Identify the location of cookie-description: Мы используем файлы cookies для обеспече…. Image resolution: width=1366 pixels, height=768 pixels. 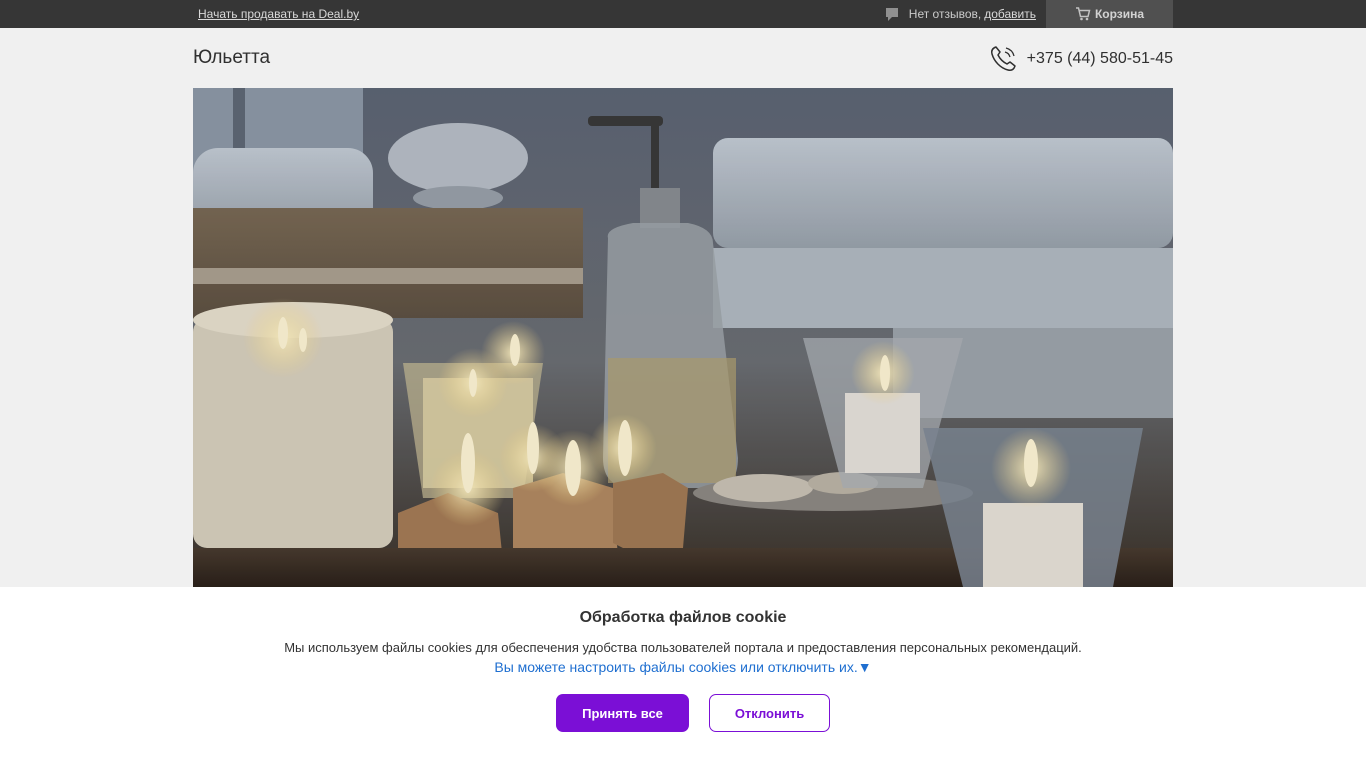
(683, 647).